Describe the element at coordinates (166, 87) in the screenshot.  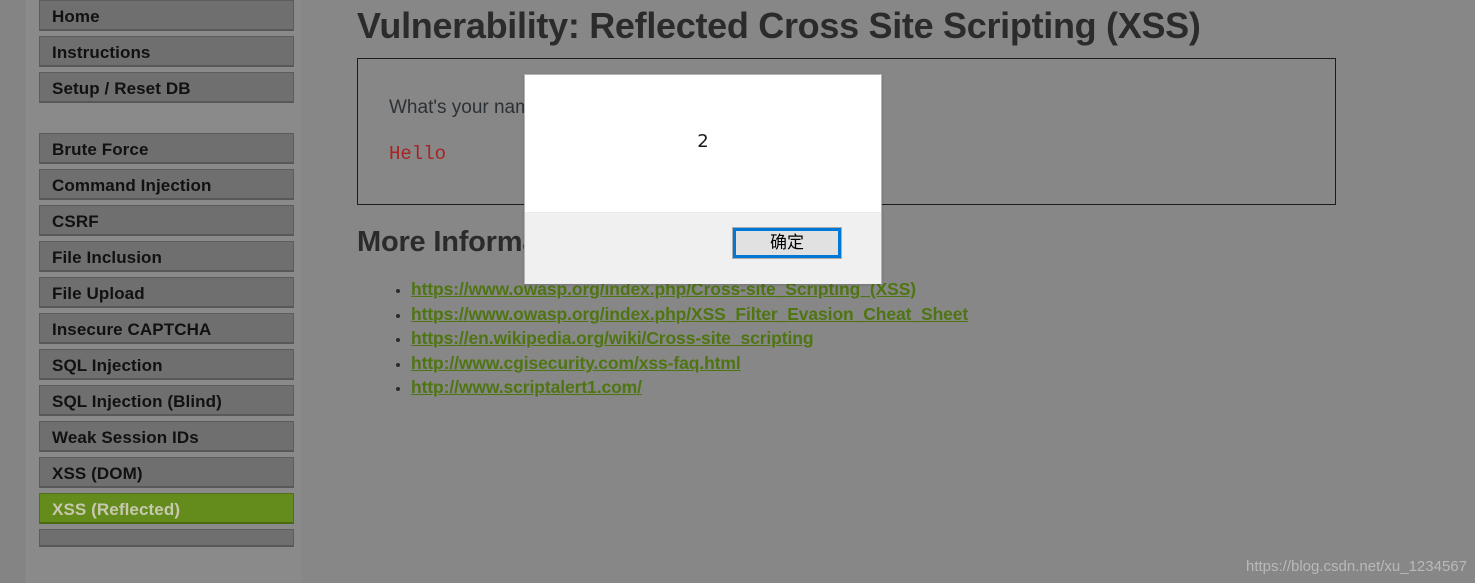
I see `sidebar-item-setup-reset-db: Setup / Reset DB` at that location.